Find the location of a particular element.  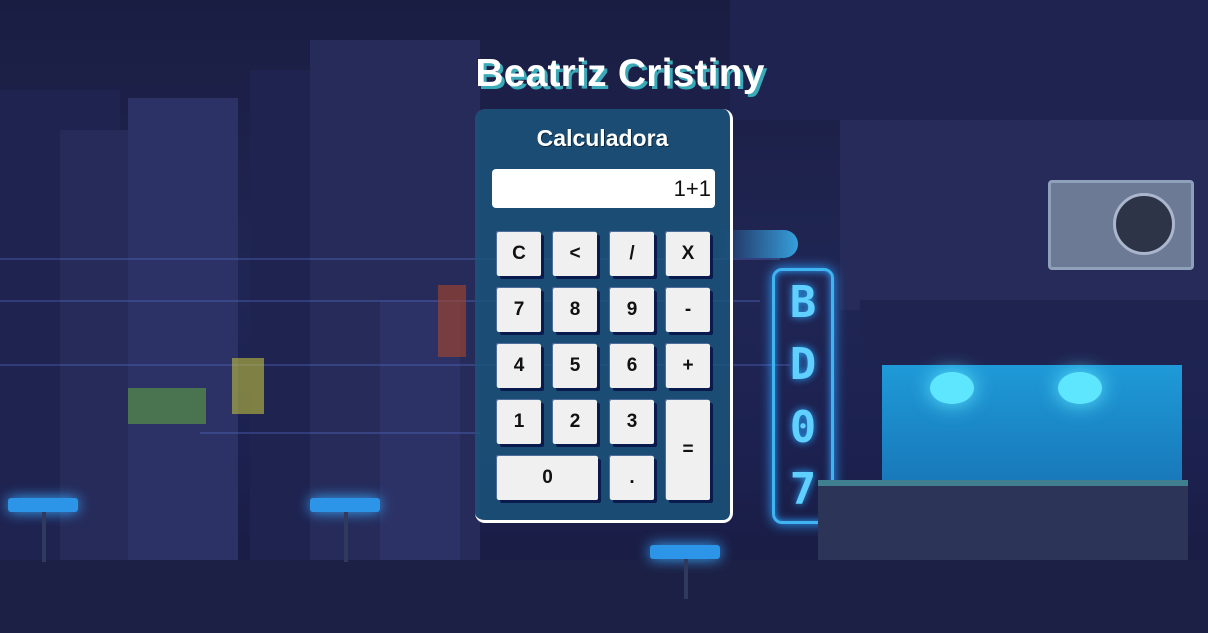

backspace-button: < is located at coordinates (575, 254).